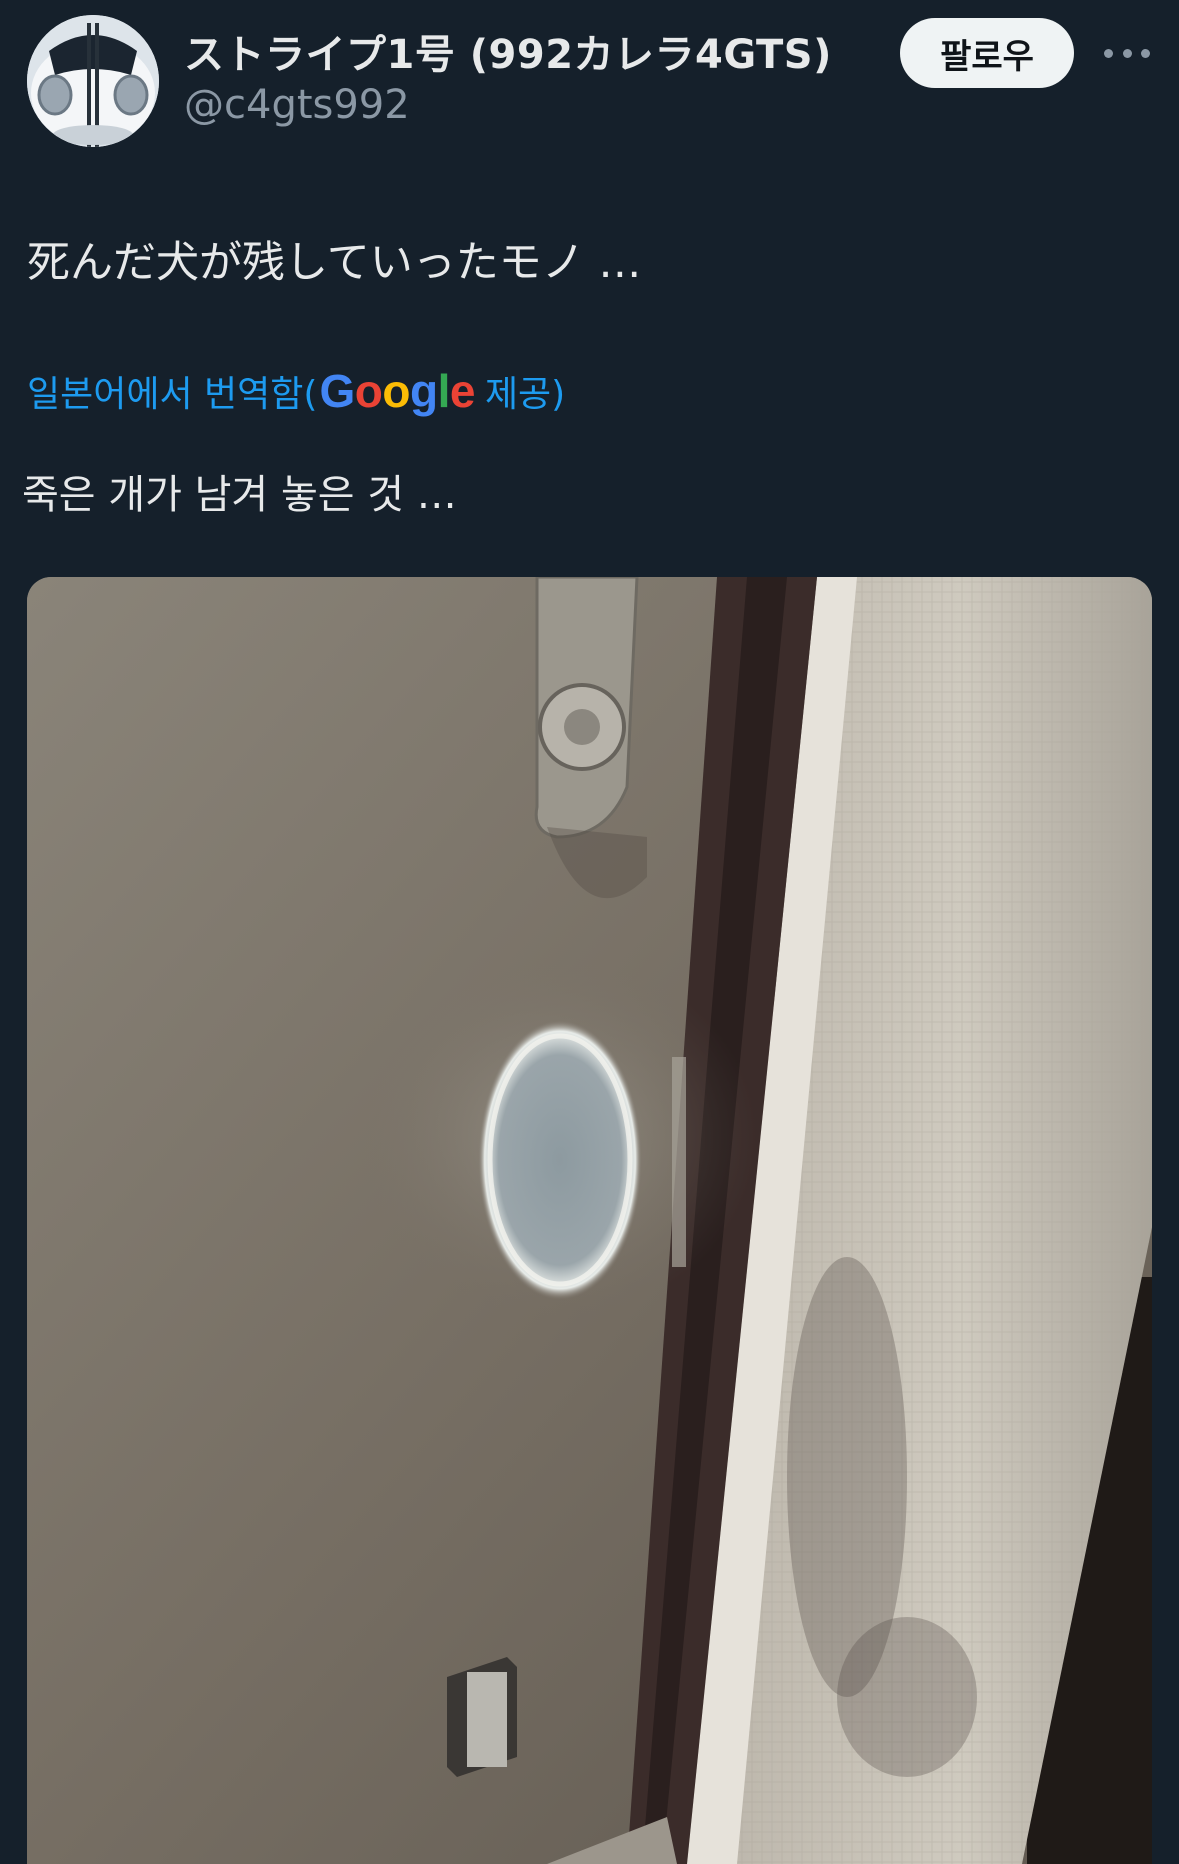 This screenshot has width=1179, height=1864. I want to click on user-handle: @c4gts992, so click(297, 105).